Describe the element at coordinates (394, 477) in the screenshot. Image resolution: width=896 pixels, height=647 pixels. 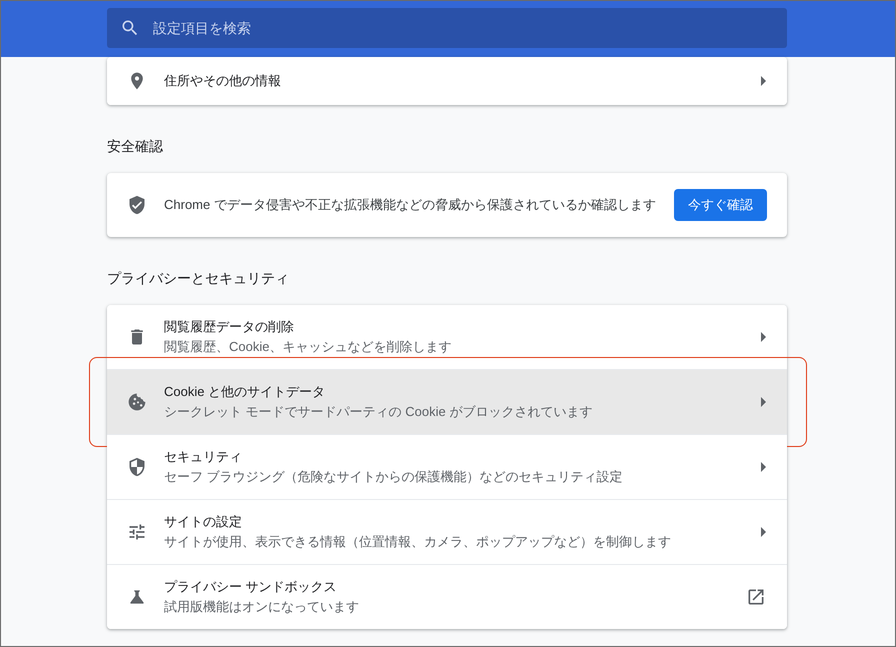
I see `row-description: セーフ ブラウジング（危険なサイトからの保護機能）などのセキュリティ設定` at that location.